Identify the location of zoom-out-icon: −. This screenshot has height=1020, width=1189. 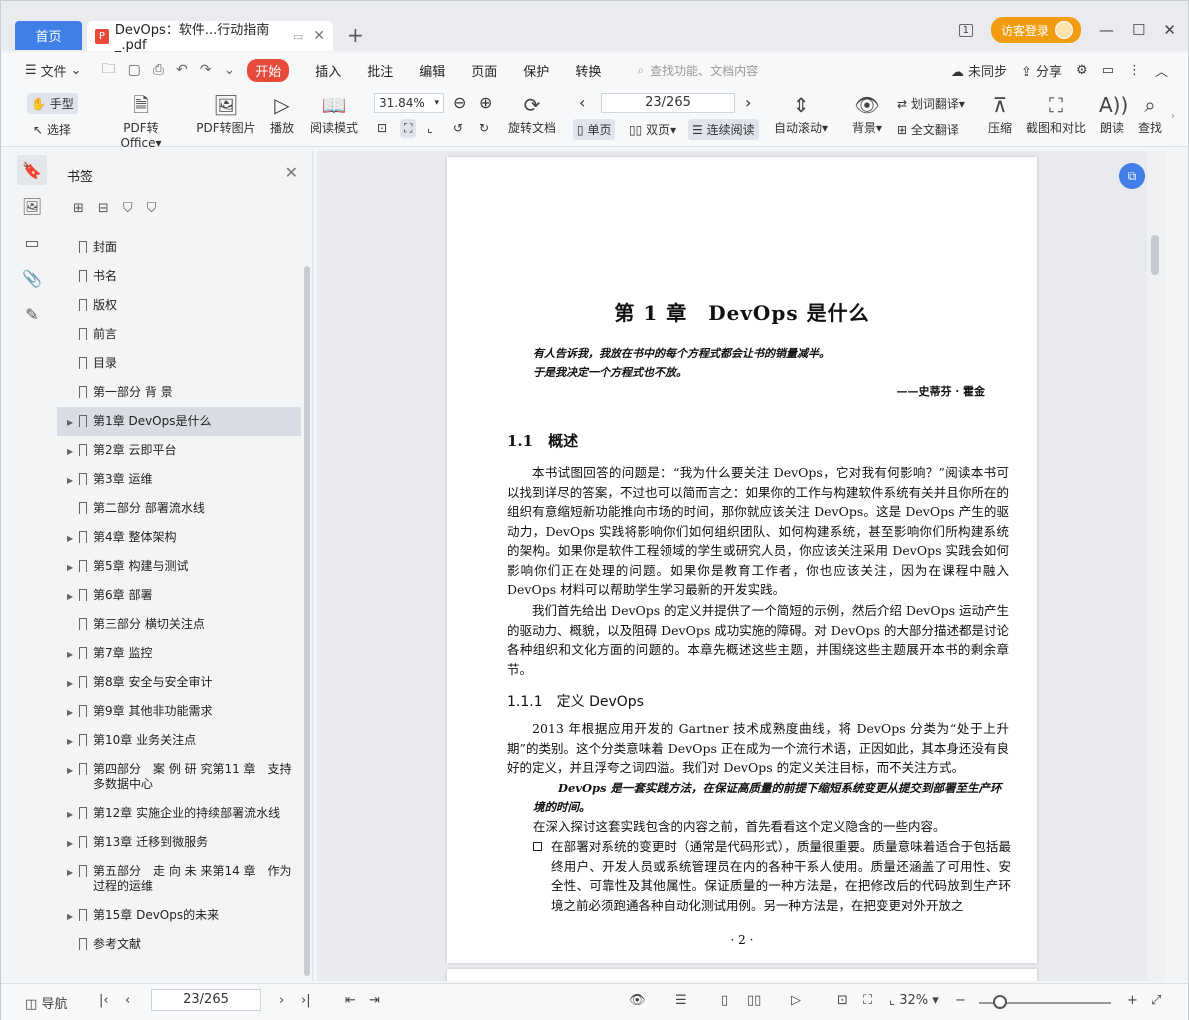
(960, 1000).